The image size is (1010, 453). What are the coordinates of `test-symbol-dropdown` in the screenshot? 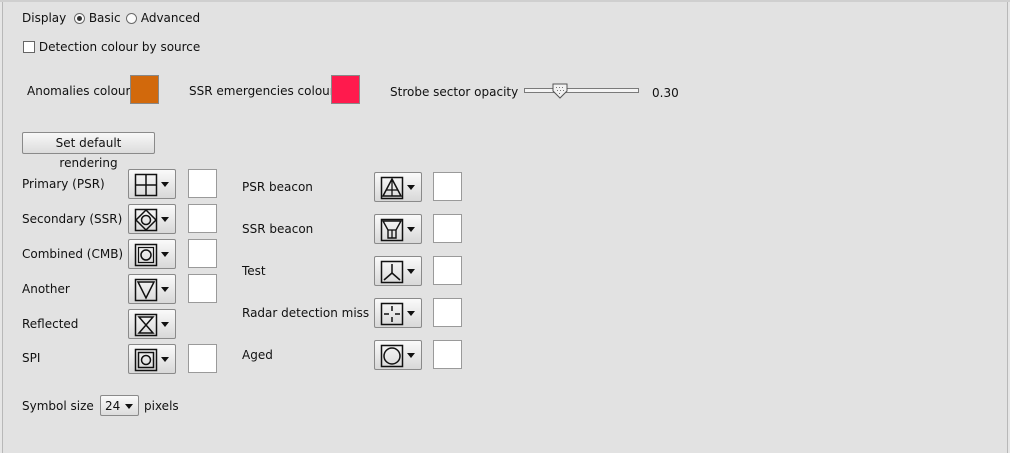 It's located at (398, 271).